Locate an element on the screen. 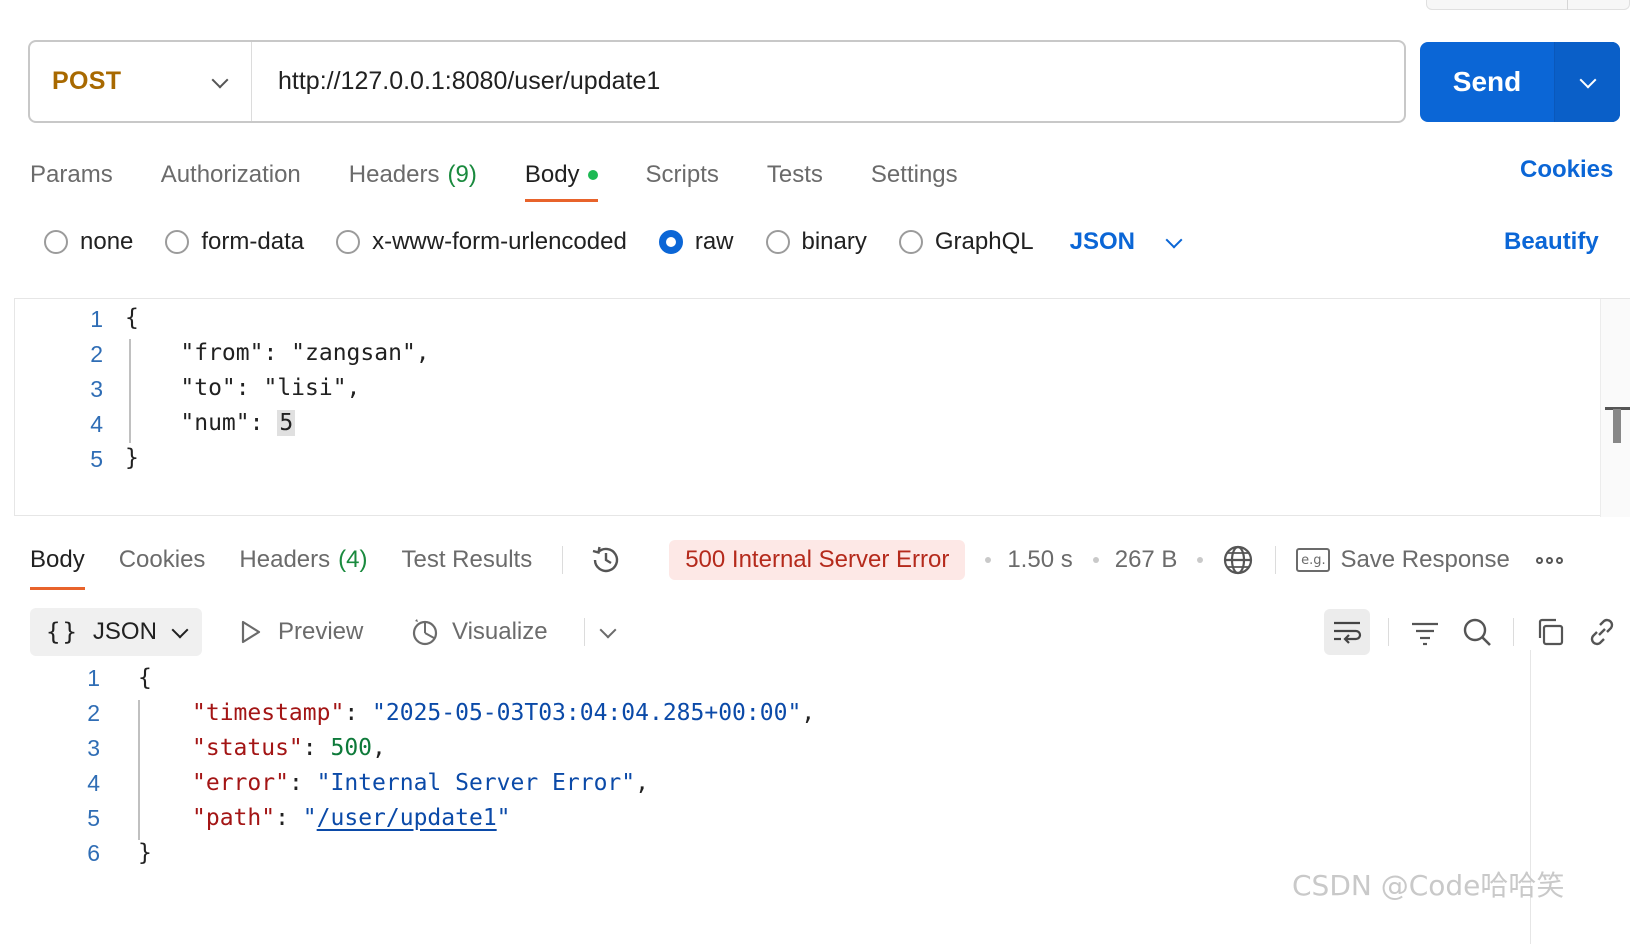  editor-scrollbar is located at coordinates (1615, 408).